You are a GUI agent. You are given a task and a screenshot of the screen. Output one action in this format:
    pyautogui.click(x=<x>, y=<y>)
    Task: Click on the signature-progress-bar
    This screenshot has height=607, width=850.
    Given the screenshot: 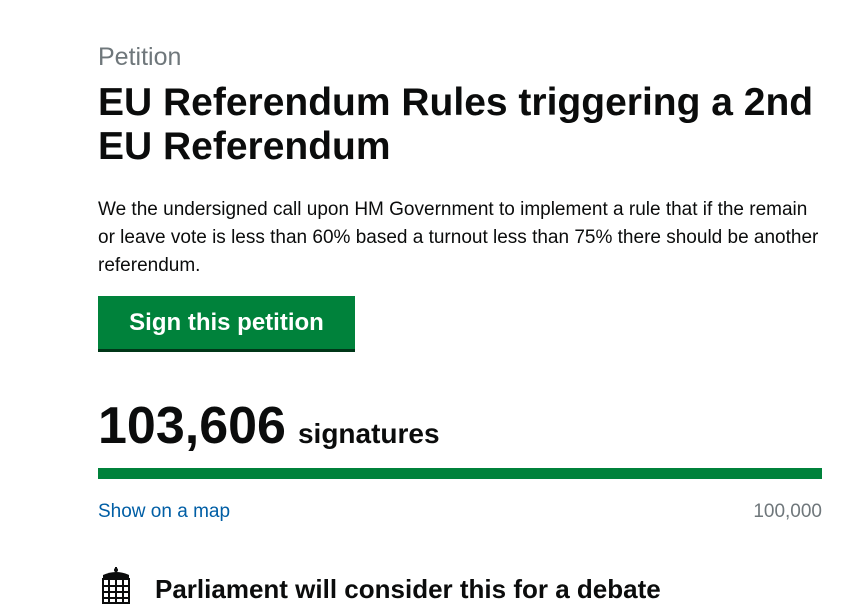 What is the action you would take?
    pyautogui.click(x=460, y=473)
    